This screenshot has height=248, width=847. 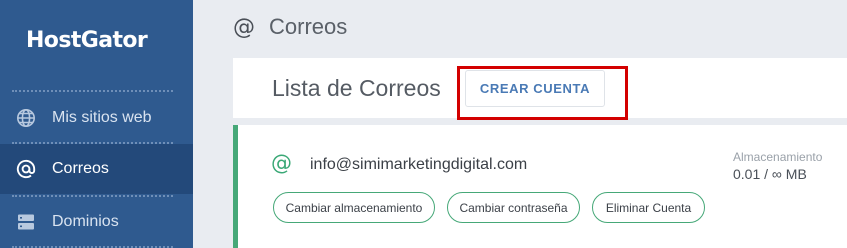 I want to click on page-header: @ Correos, so click(x=290, y=27).